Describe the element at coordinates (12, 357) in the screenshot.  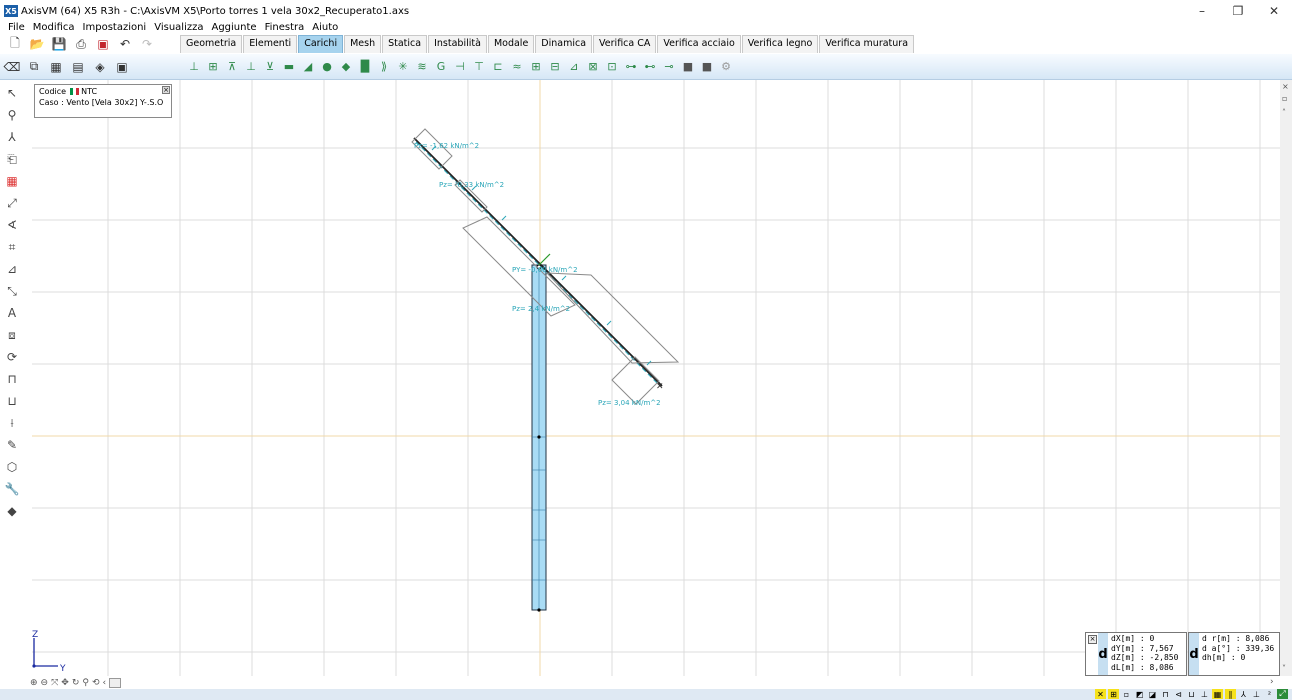
I see `rotate-icon: ⟳` at that location.